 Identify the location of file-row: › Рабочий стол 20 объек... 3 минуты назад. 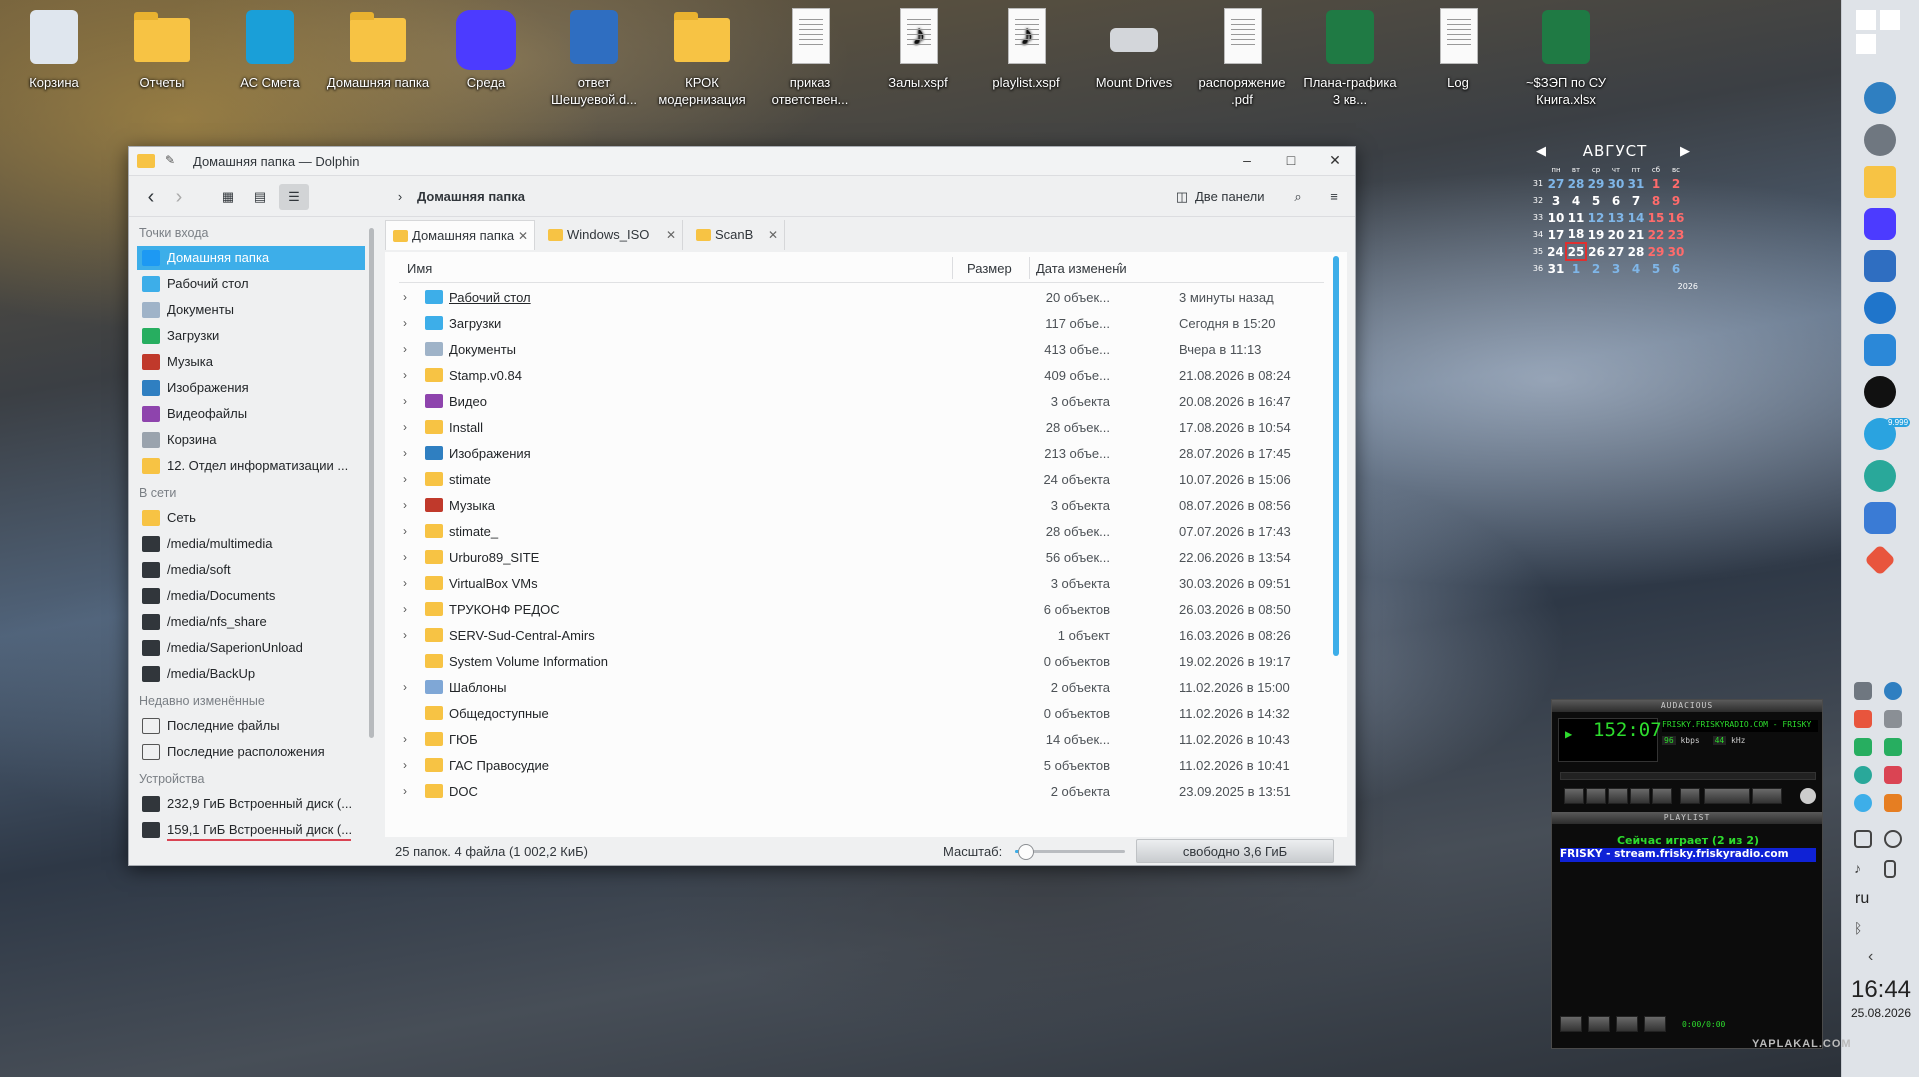
(861, 297).